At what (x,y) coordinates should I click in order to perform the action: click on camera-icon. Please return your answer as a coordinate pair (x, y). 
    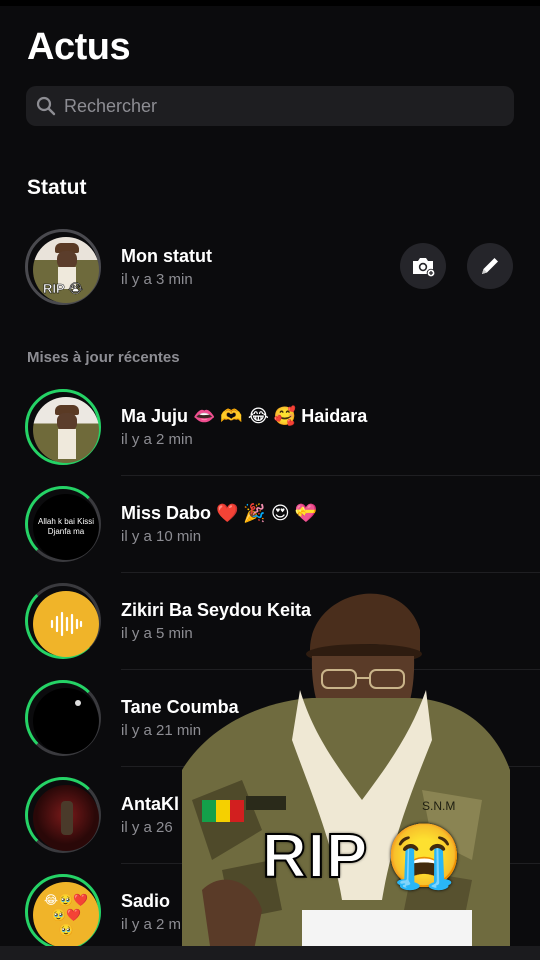
    Looking at the image, I should click on (424, 267).